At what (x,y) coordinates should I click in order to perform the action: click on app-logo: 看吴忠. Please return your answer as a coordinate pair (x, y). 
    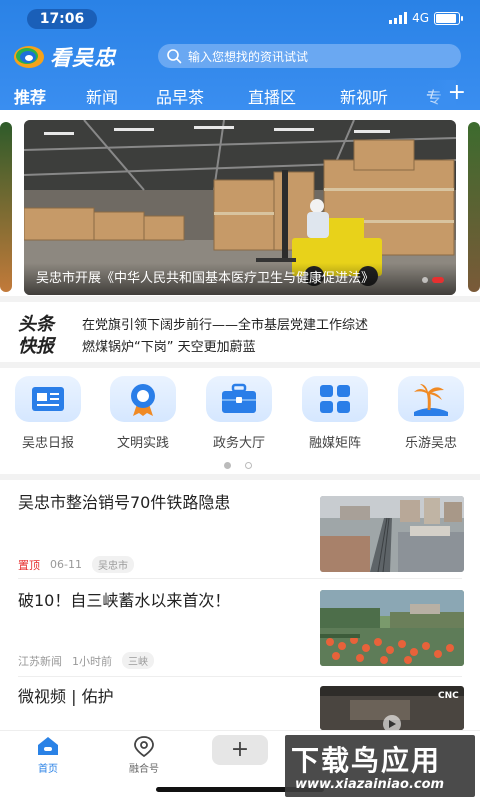
    Looking at the image, I should click on (64, 57).